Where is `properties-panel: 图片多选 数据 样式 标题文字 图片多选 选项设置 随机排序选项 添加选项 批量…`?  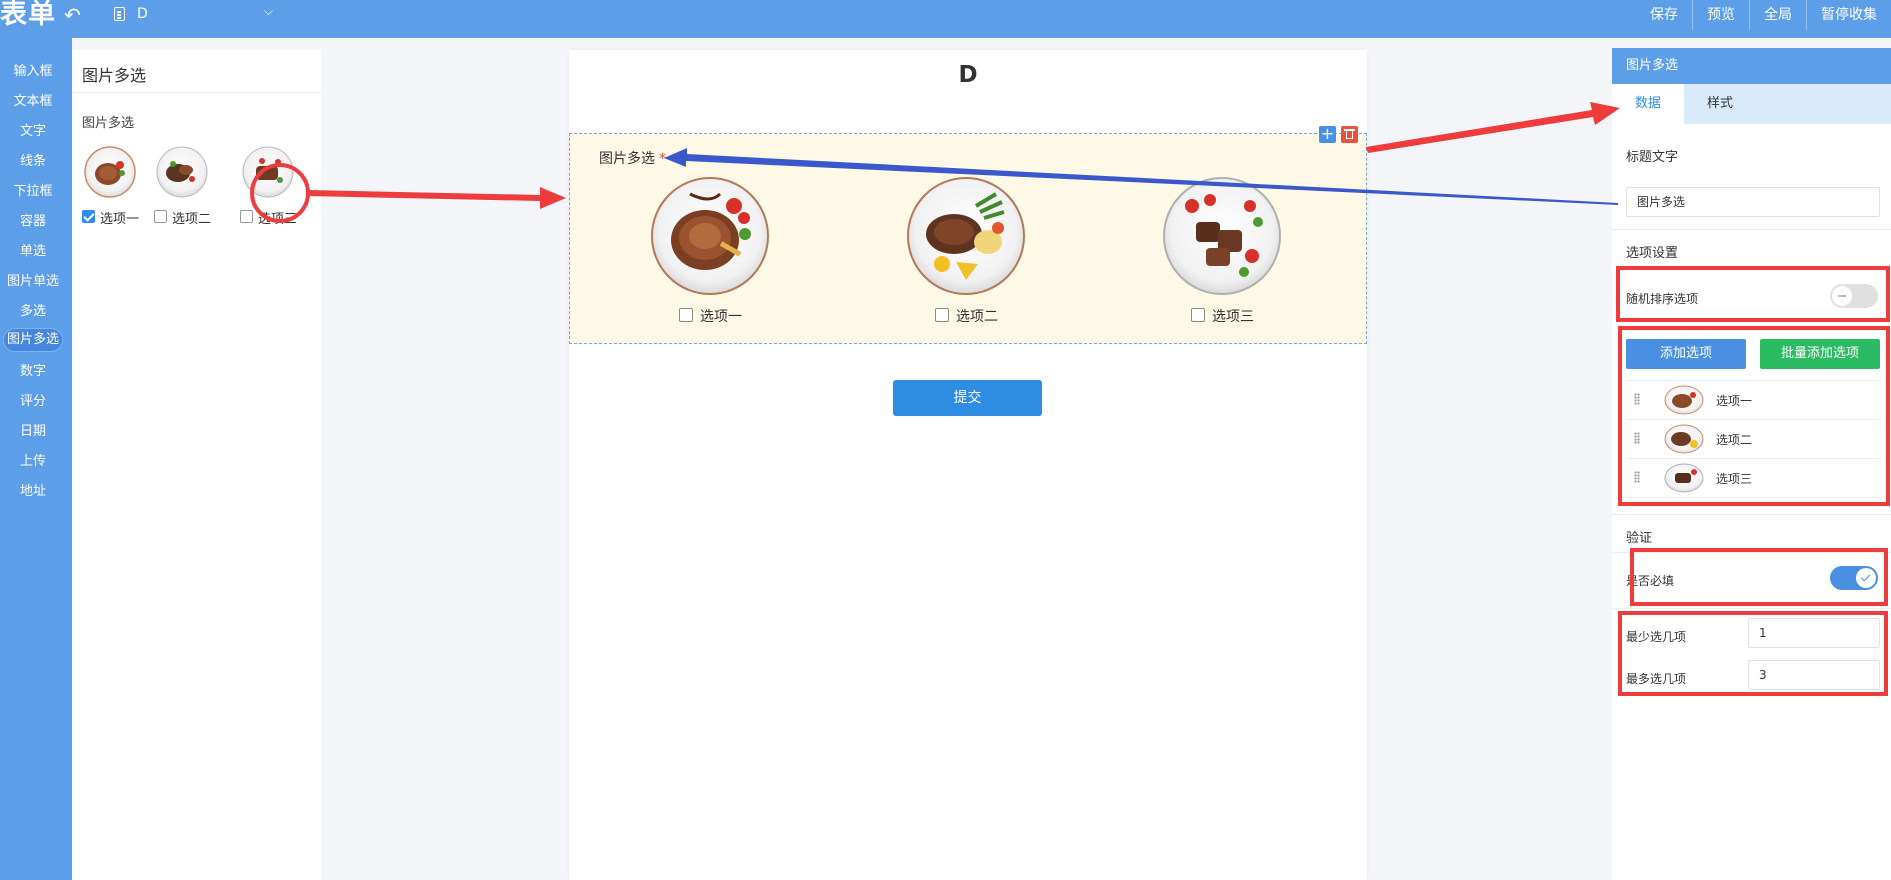 properties-panel: 图片多选 数据 样式 标题文字 图片多选 选项设置 随机排序选项 添加选项 批量… is located at coordinates (1751, 464).